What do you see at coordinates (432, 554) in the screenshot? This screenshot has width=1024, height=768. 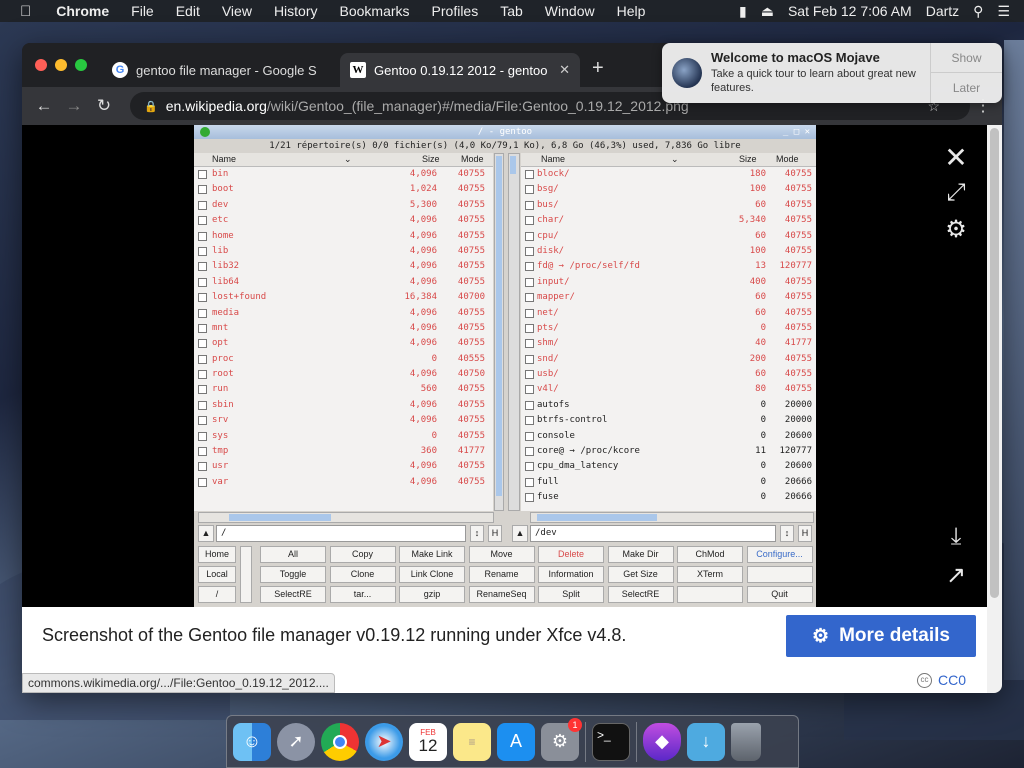 I see `gentoo-command-button: Make Link` at bounding box center [432, 554].